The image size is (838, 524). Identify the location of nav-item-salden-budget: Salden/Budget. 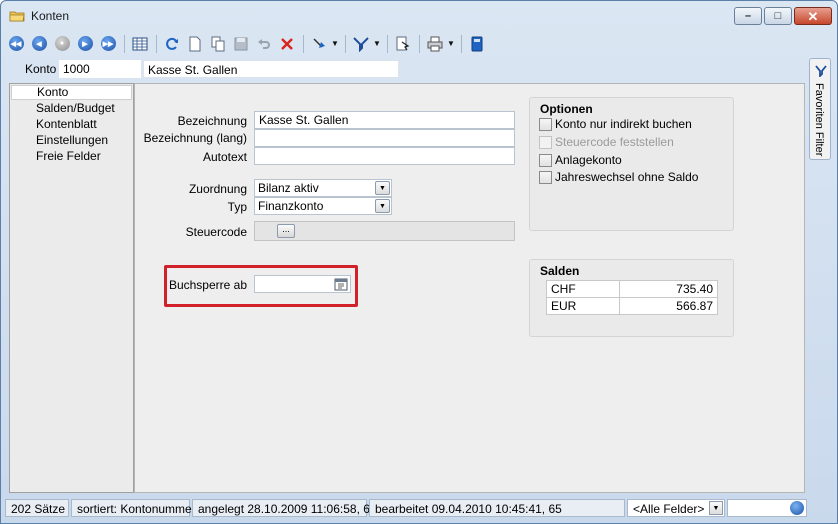
(71, 108).